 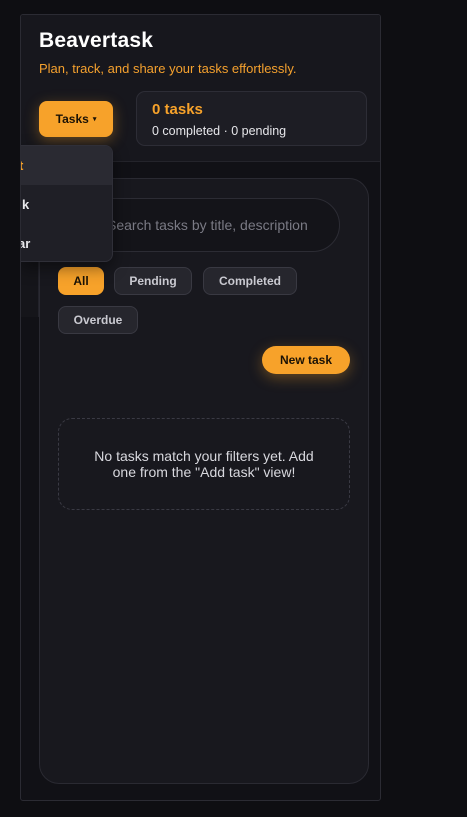 What do you see at coordinates (96, 40) in the screenshot?
I see `app-title: Beavertask` at bounding box center [96, 40].